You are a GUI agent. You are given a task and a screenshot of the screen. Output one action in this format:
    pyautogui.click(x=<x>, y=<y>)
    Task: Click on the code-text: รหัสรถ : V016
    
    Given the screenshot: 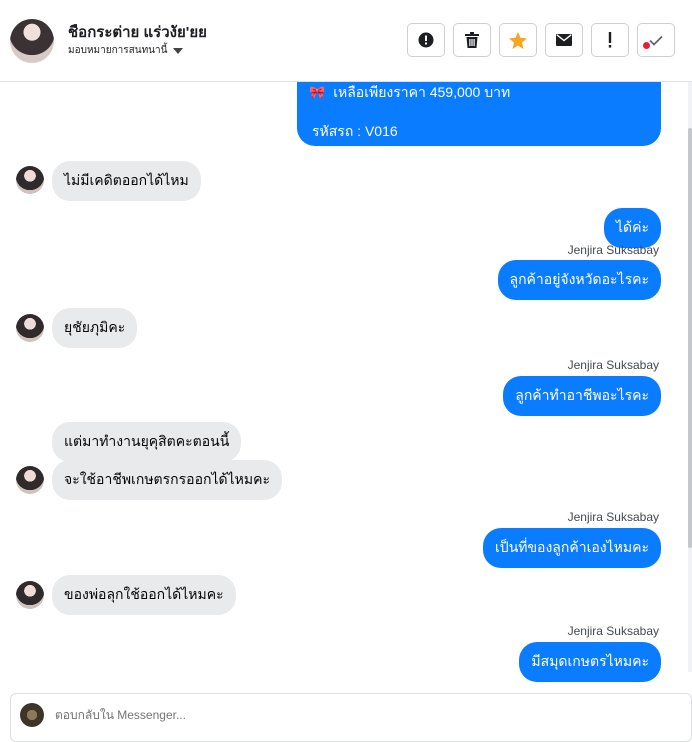 What is the action you would take?
    pyautogui.click(x=355, y=131)
    